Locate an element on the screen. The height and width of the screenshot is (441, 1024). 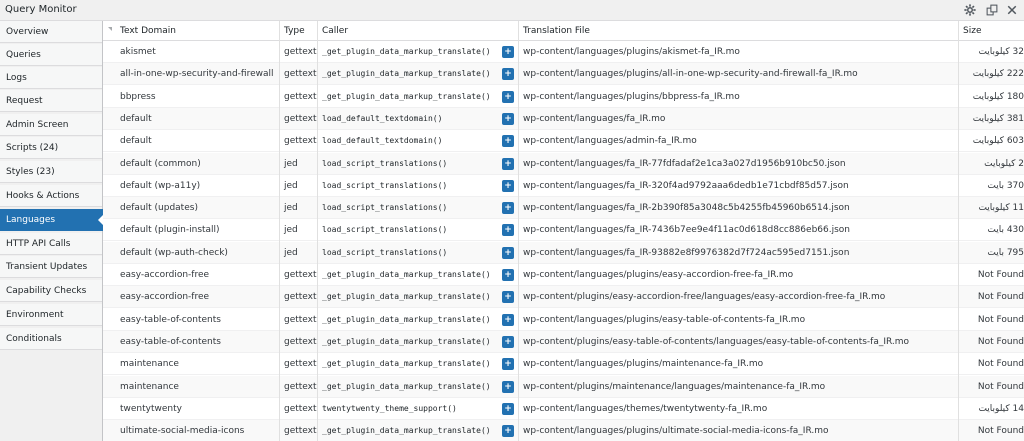
caret-icon is located at coordinates (110, 29).